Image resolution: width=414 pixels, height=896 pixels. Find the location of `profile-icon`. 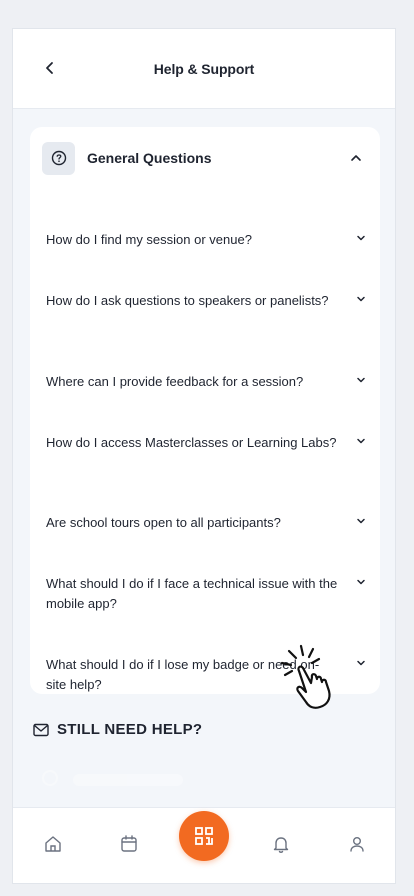

profile-icon is located at coordinates (357, 844).